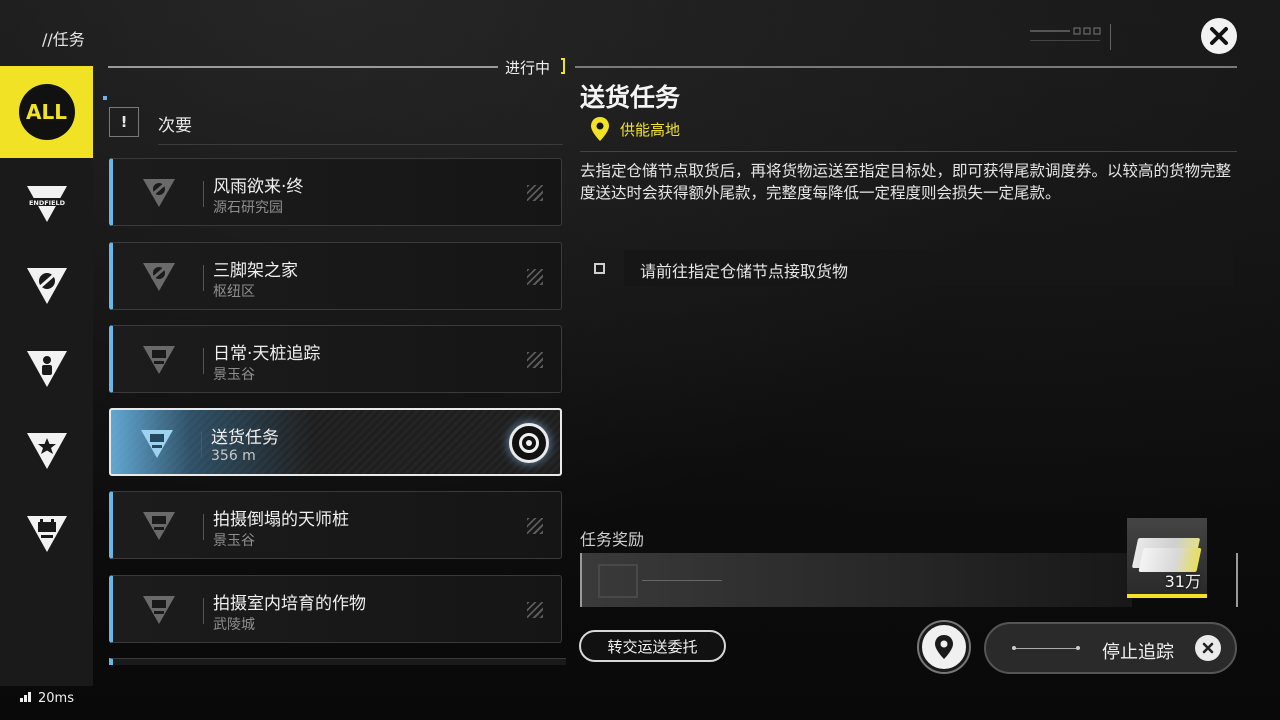 This screenshot has height=720, width=1280. I want to click on side-quest-category-icon, so click(46, 286).